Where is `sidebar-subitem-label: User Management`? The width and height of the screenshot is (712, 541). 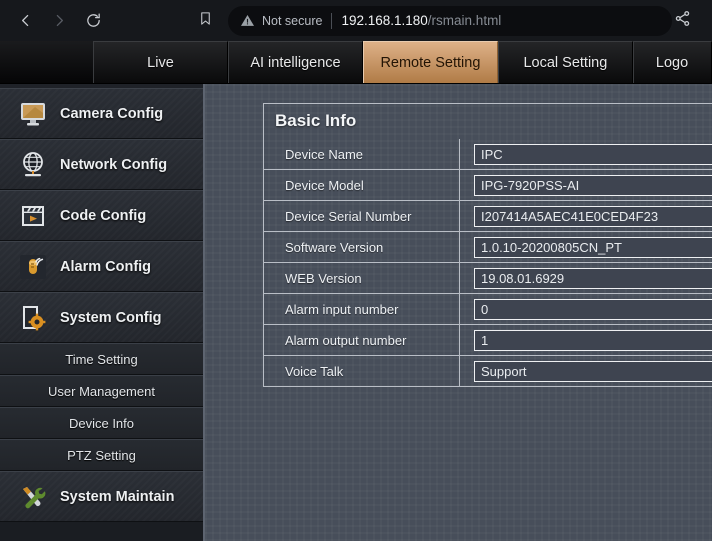
sidebar-subitem-label: User Management is located at coordinates (101, 391).